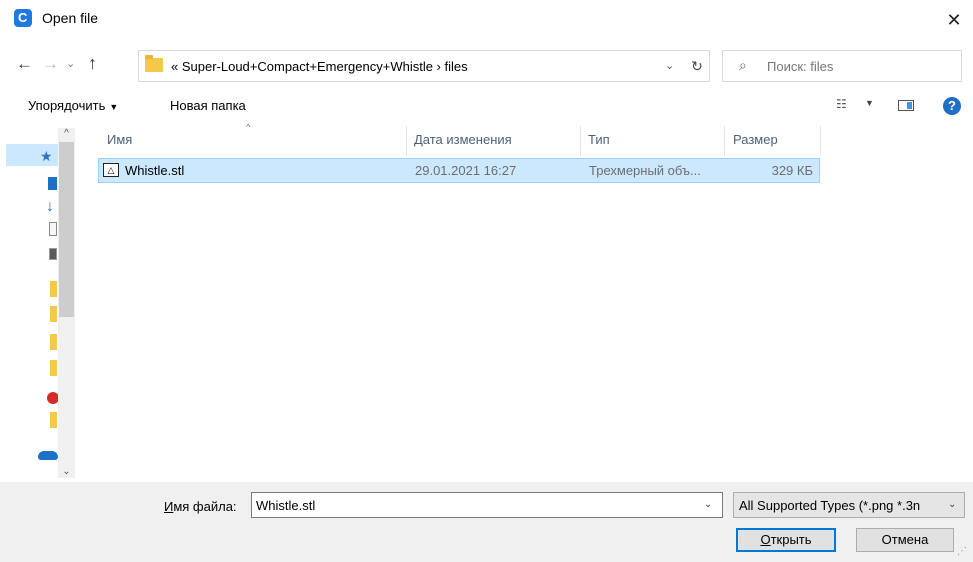  I want to click on organize-label: Упорядочить, so click(67, 105).